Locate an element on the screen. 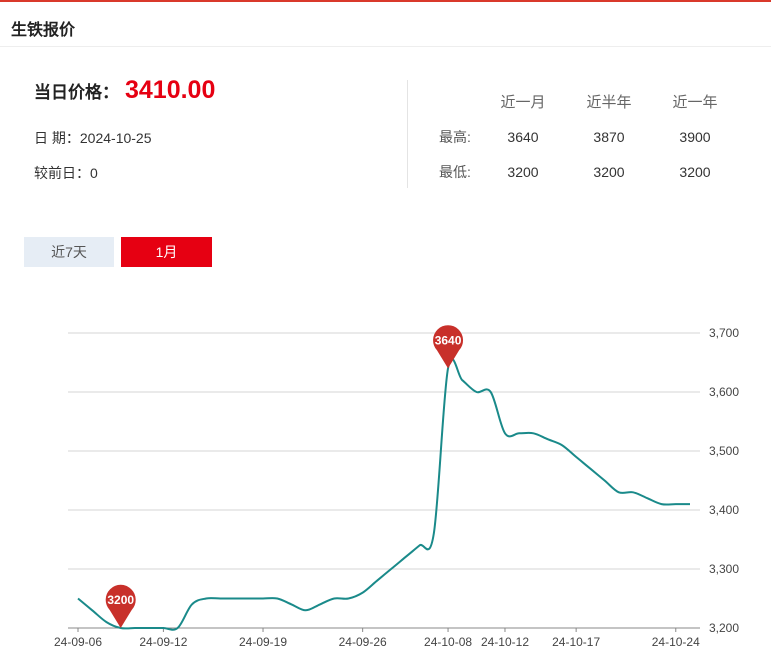 The image size is (771, 651). annotation-label: 3200 is located at coordinates (120, 600).